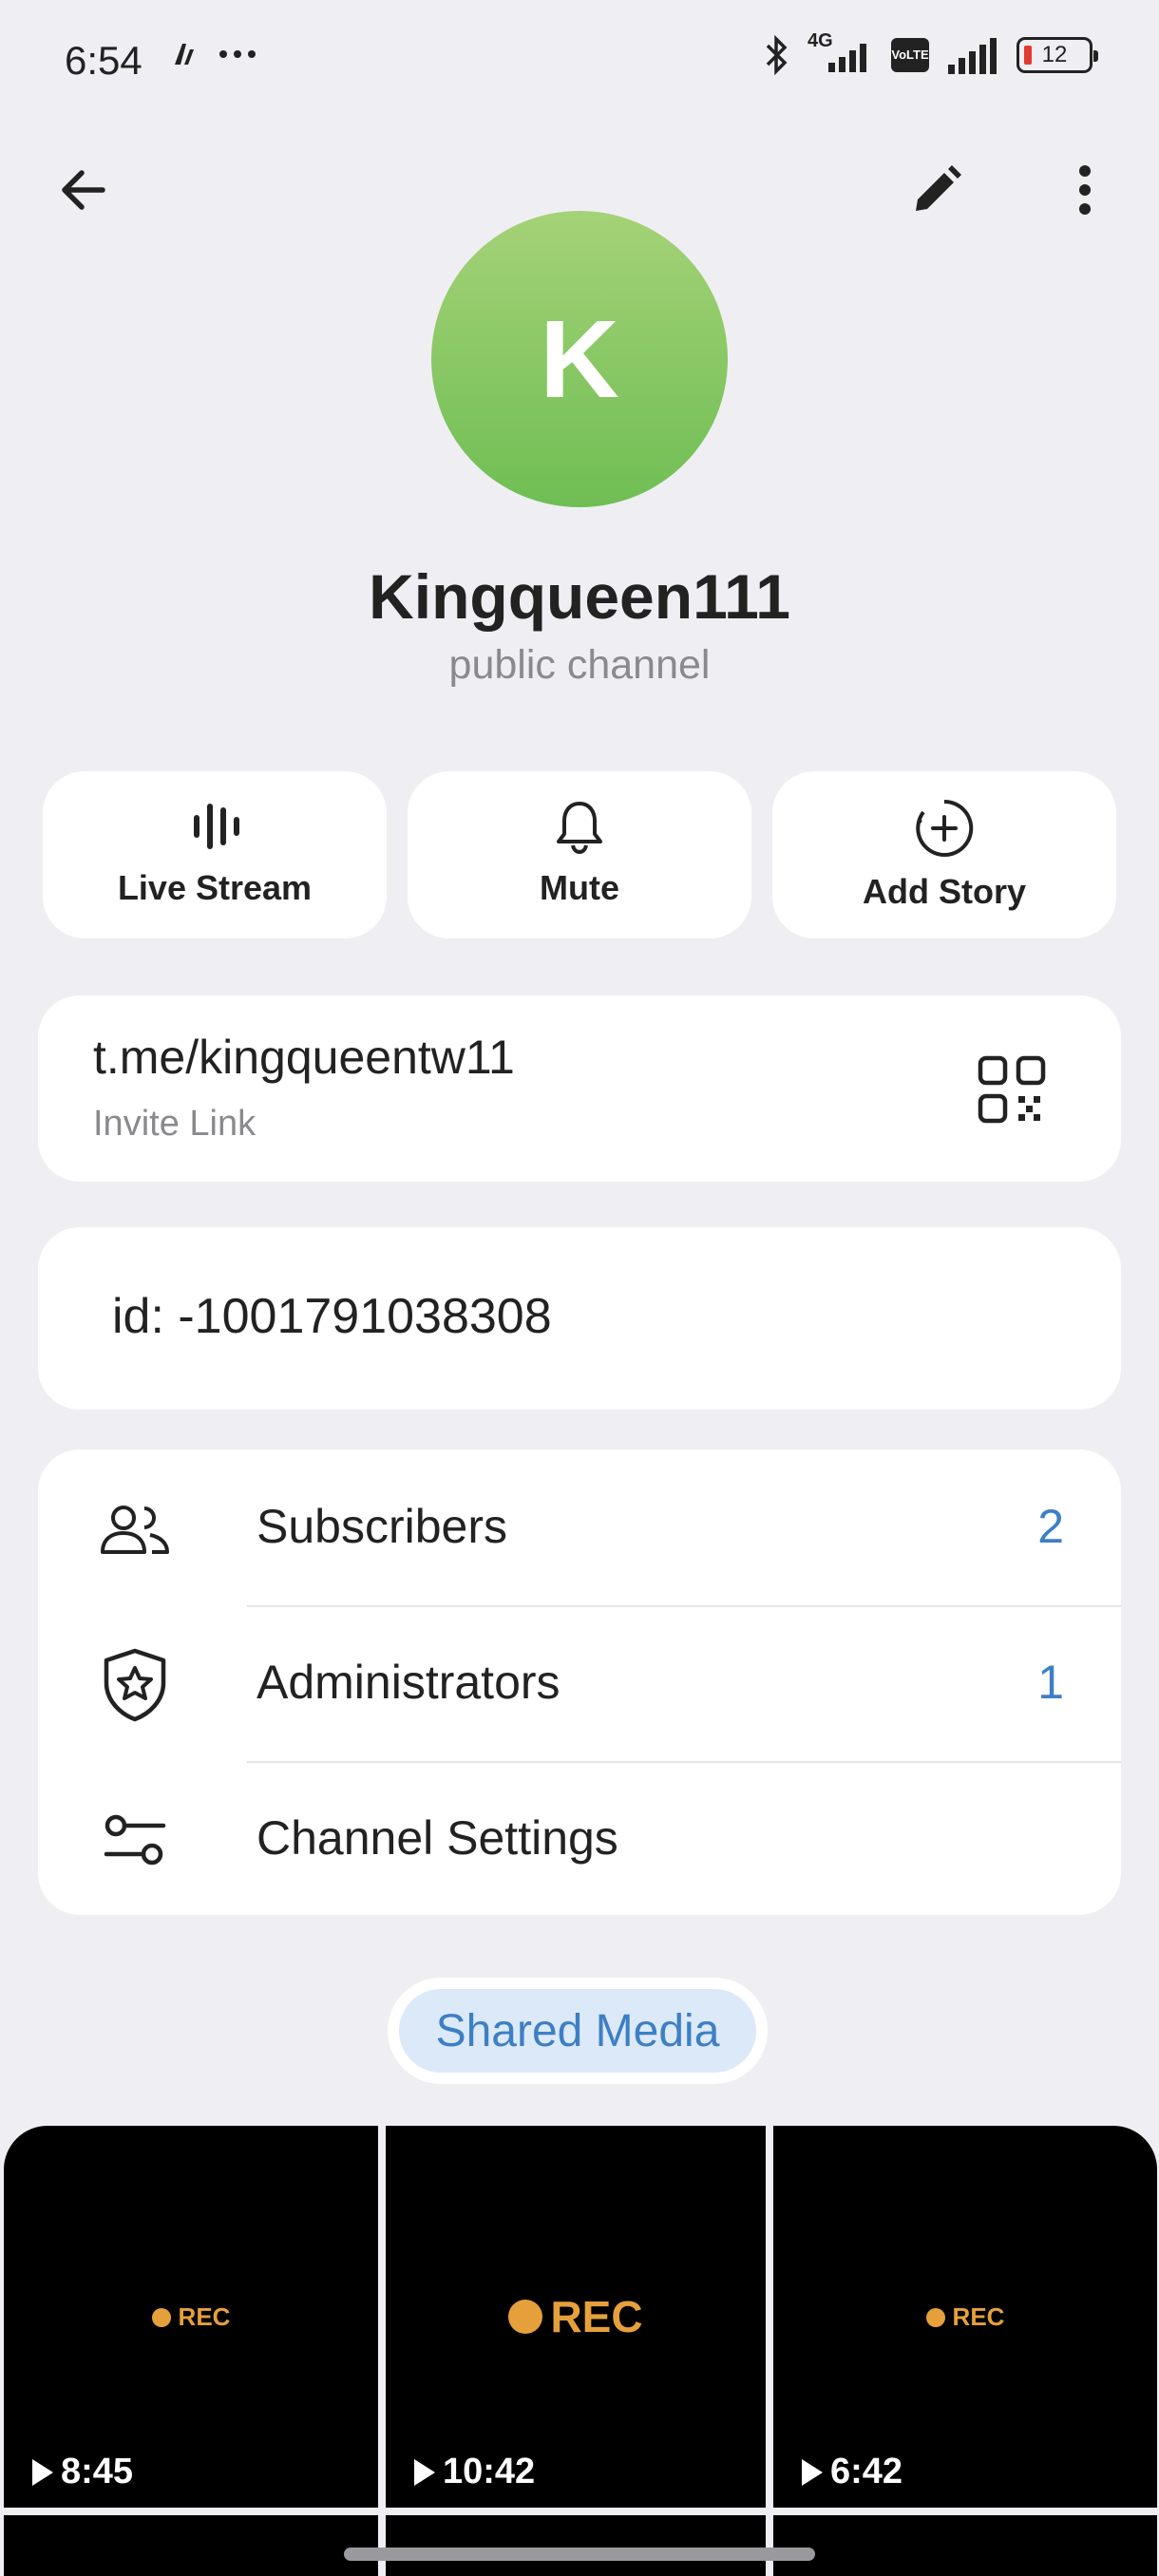  What do you see at coordinates (489, 2471) in the screenshot?
I see `duration-text: 10:42` at bounding box center [489, 2471].